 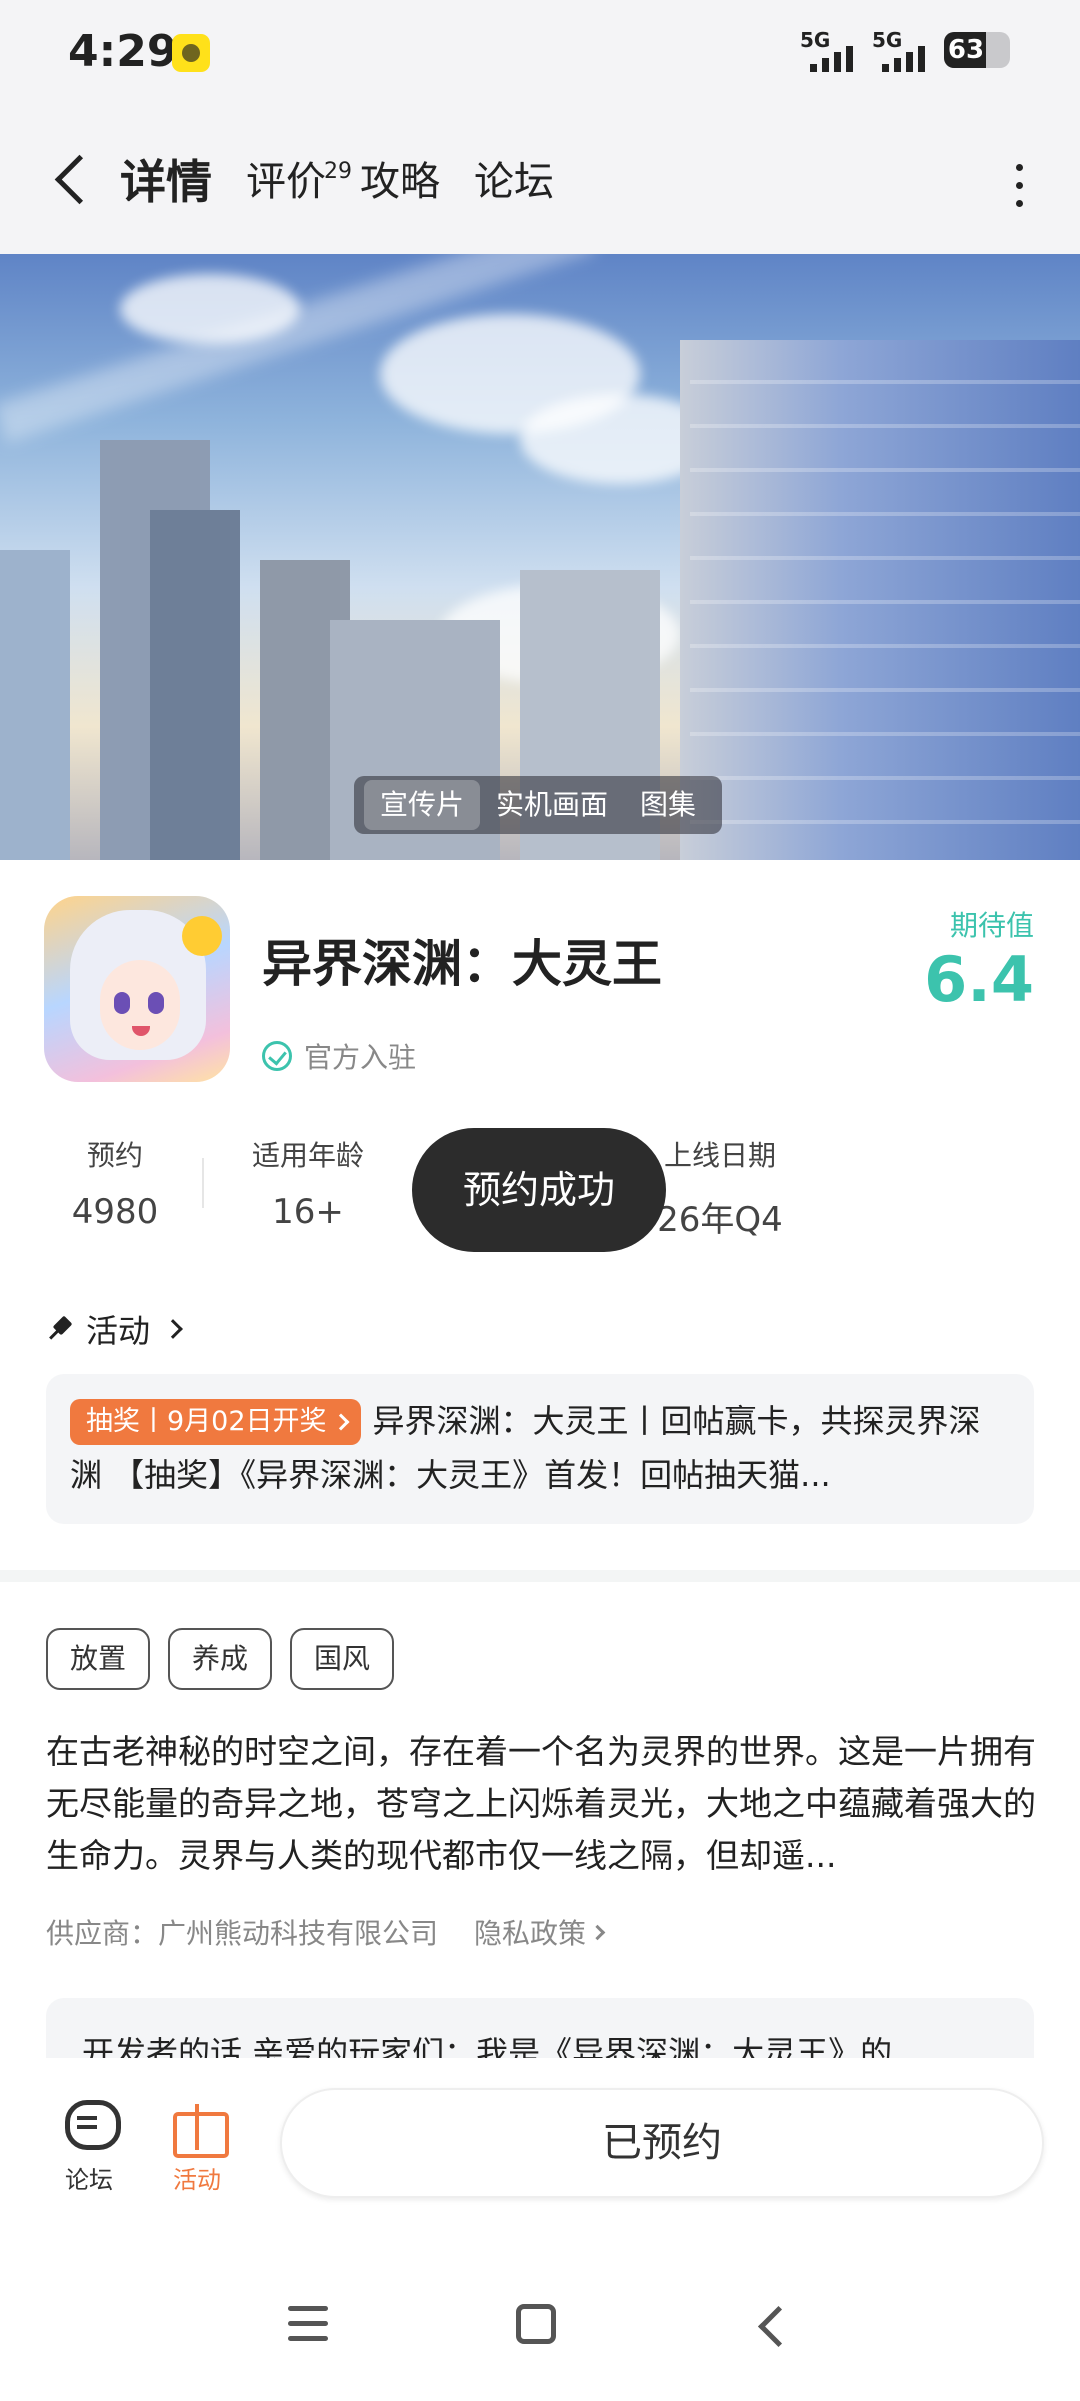 I want to click on tab-guides: 攻略, so click(x=400, y=182).